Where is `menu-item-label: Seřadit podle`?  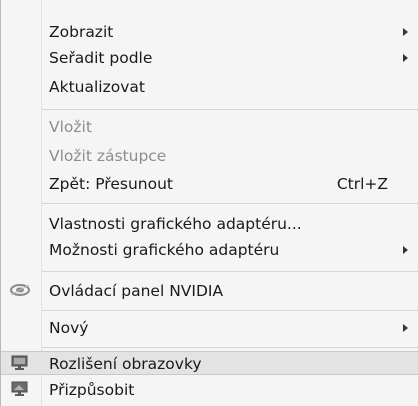 menu-item-label: Seřadit podle is located at coordinates (101, 58).